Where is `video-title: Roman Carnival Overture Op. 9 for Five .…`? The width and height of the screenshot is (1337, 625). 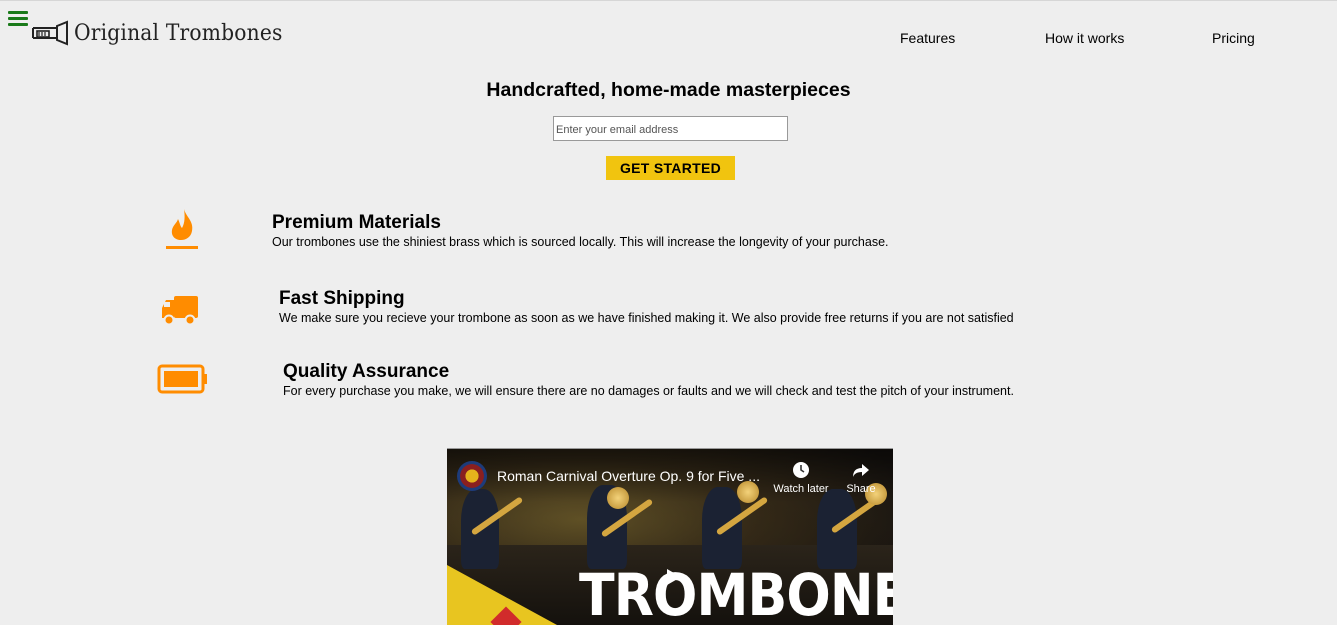
video-title: Roman Carnival Overture Op. 9 for Five .… is located at coordinates (628, 476).